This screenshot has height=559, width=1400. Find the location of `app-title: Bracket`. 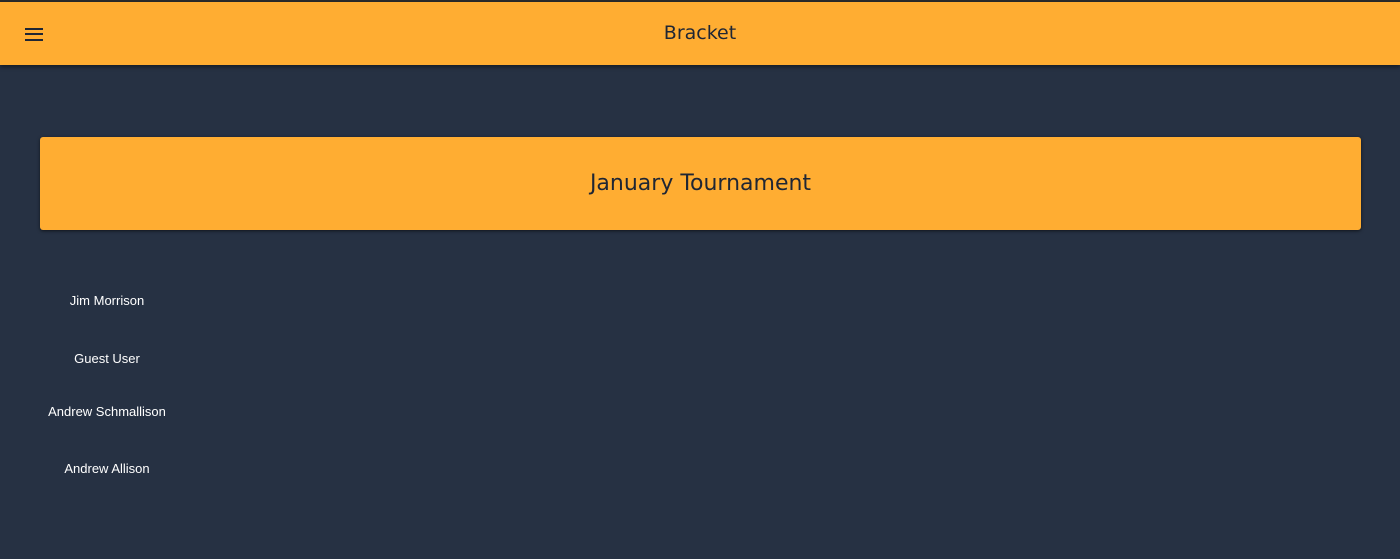

app-title: Bracket is located at coordinates (700, 33).